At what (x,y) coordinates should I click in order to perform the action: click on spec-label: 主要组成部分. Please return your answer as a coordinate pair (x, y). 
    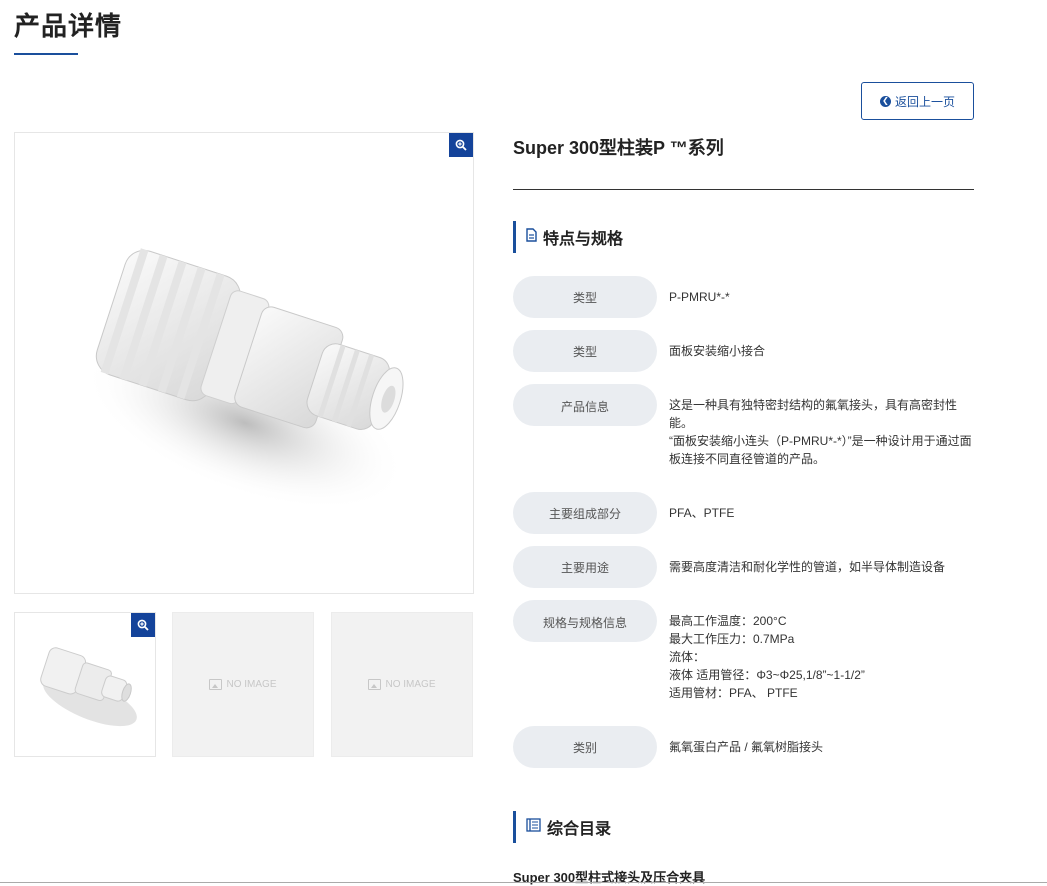
    Looking at the image, I should click on (585, 513).